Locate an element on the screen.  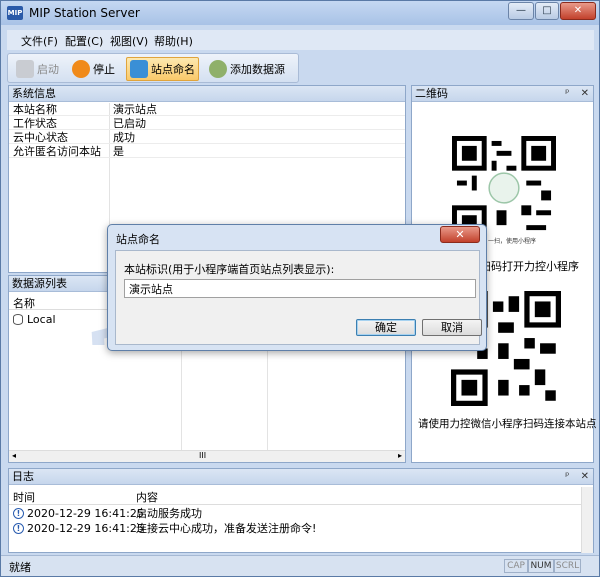
station-id-label: 本站标识(用于小程序端首页站点列表显示): is located at coordinates (229, 269).